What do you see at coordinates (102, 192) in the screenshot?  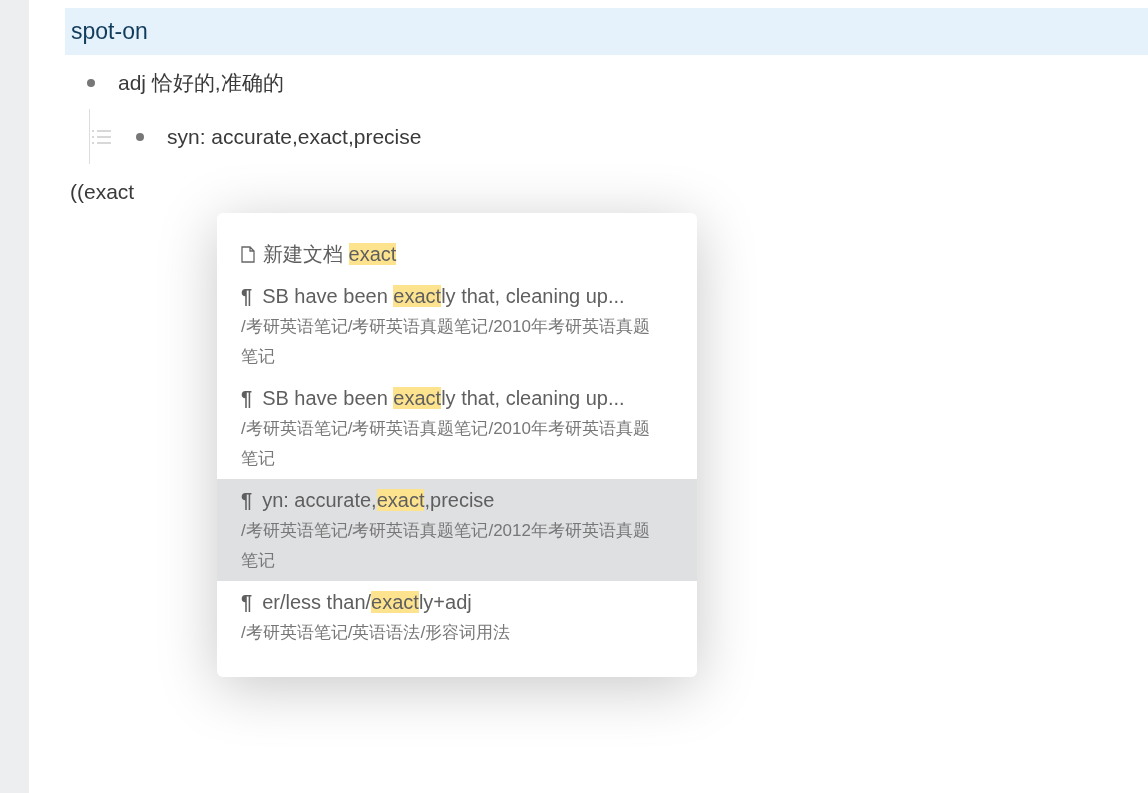 I see `typed-text: ((exact` at bounding box center [102, 192].